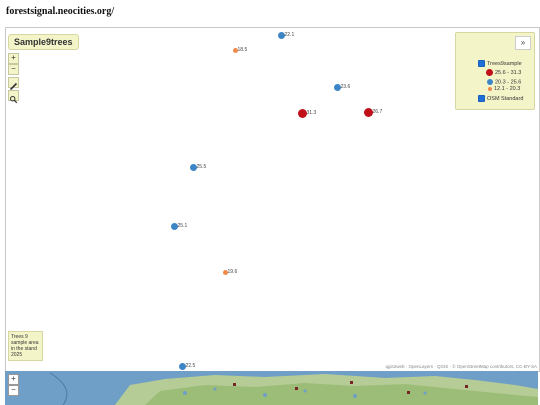 The image size is (540, 405). Describe the element at coordinates (311, 113) in the screenshot. I see `tree-point-label: 31.3` at that location.